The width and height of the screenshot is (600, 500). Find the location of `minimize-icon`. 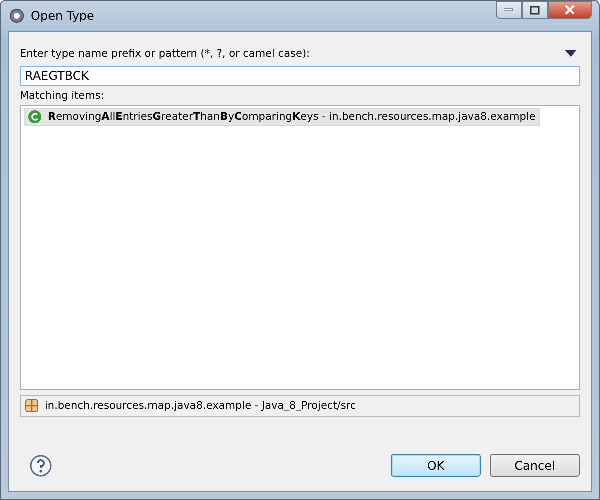

minimize-icon is located at coordinates (509, 10).